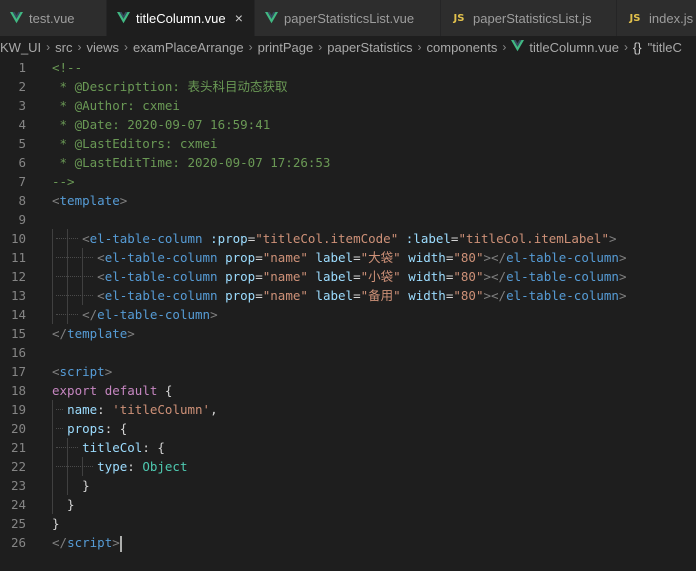 This screenshot has height=571, width=696. I want to click on close-icon: ×, so click(239, 18).